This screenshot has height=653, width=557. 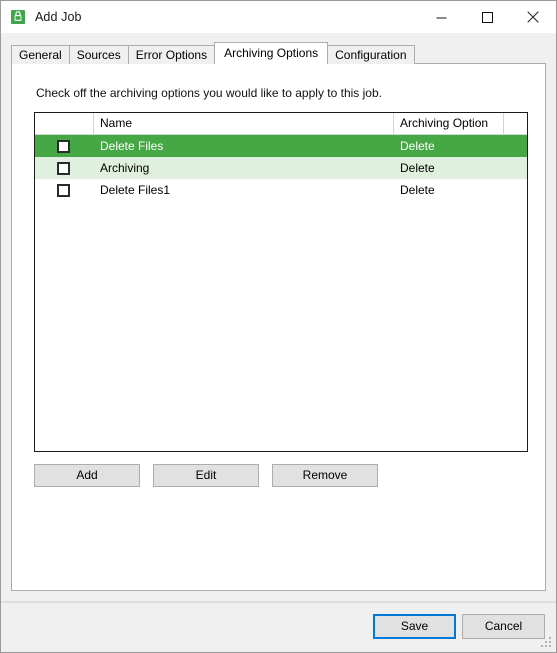 What do you see at coordinates (503, 626) in the screenshot?
I see `cancel-button: Cancel` at bounding box center [503, 626].